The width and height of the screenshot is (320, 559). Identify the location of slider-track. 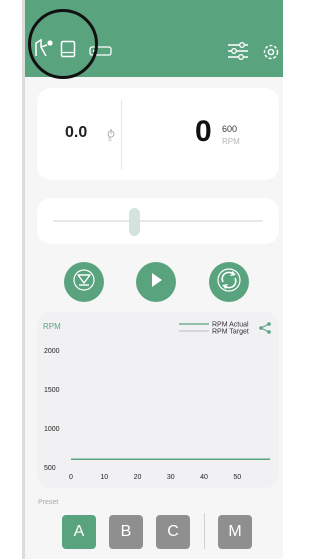
(158, 221).